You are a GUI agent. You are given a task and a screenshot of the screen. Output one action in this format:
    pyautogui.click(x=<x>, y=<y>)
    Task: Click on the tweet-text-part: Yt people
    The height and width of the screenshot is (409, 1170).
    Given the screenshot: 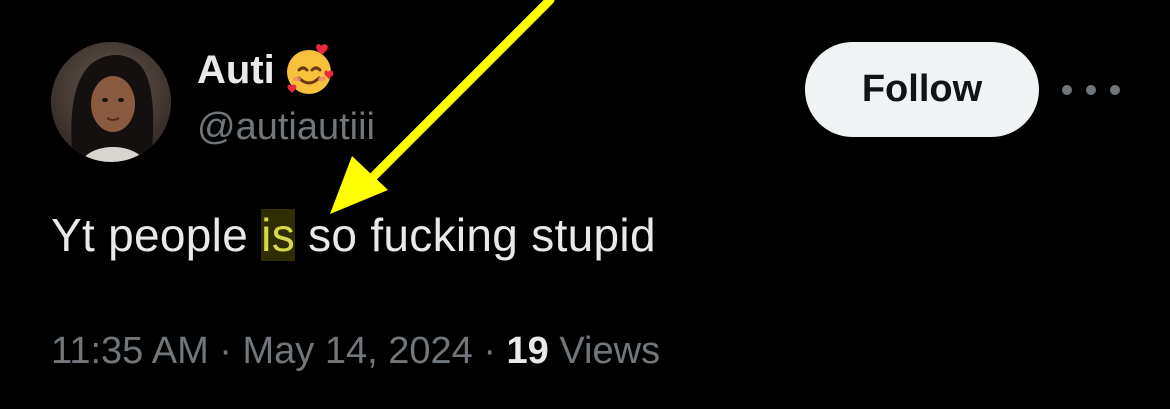 What is the action you would take?
    pyautogui.click(x=156, y=235)
    